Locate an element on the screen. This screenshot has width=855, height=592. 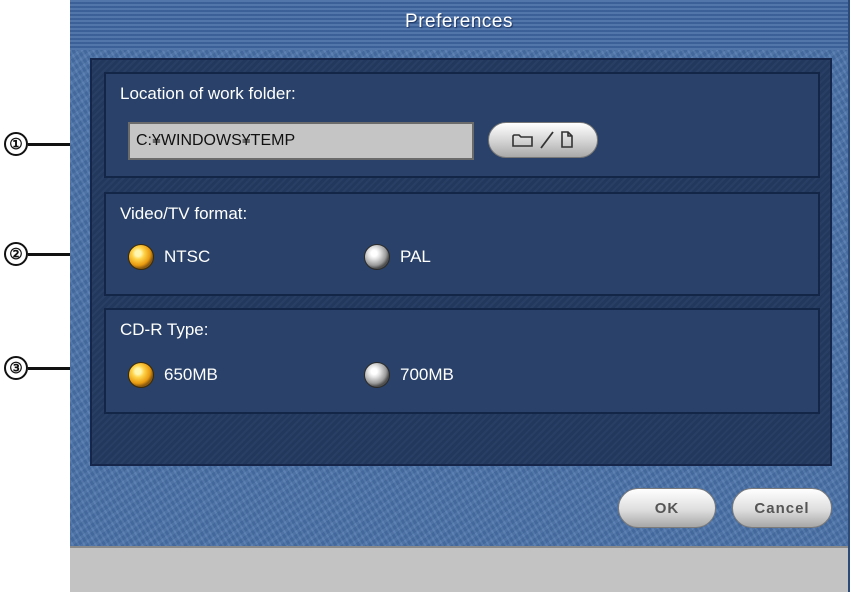
radio-650mb-label: 650MB is located at coordinates (191, 374).